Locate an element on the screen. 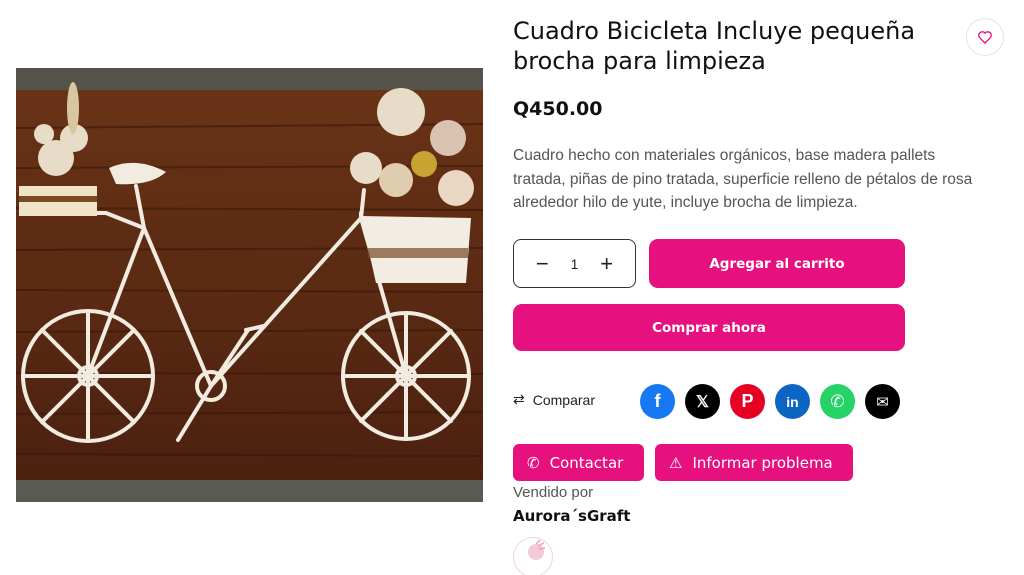  x-share-button: 𝕏 is located at coordinates (702, 401).